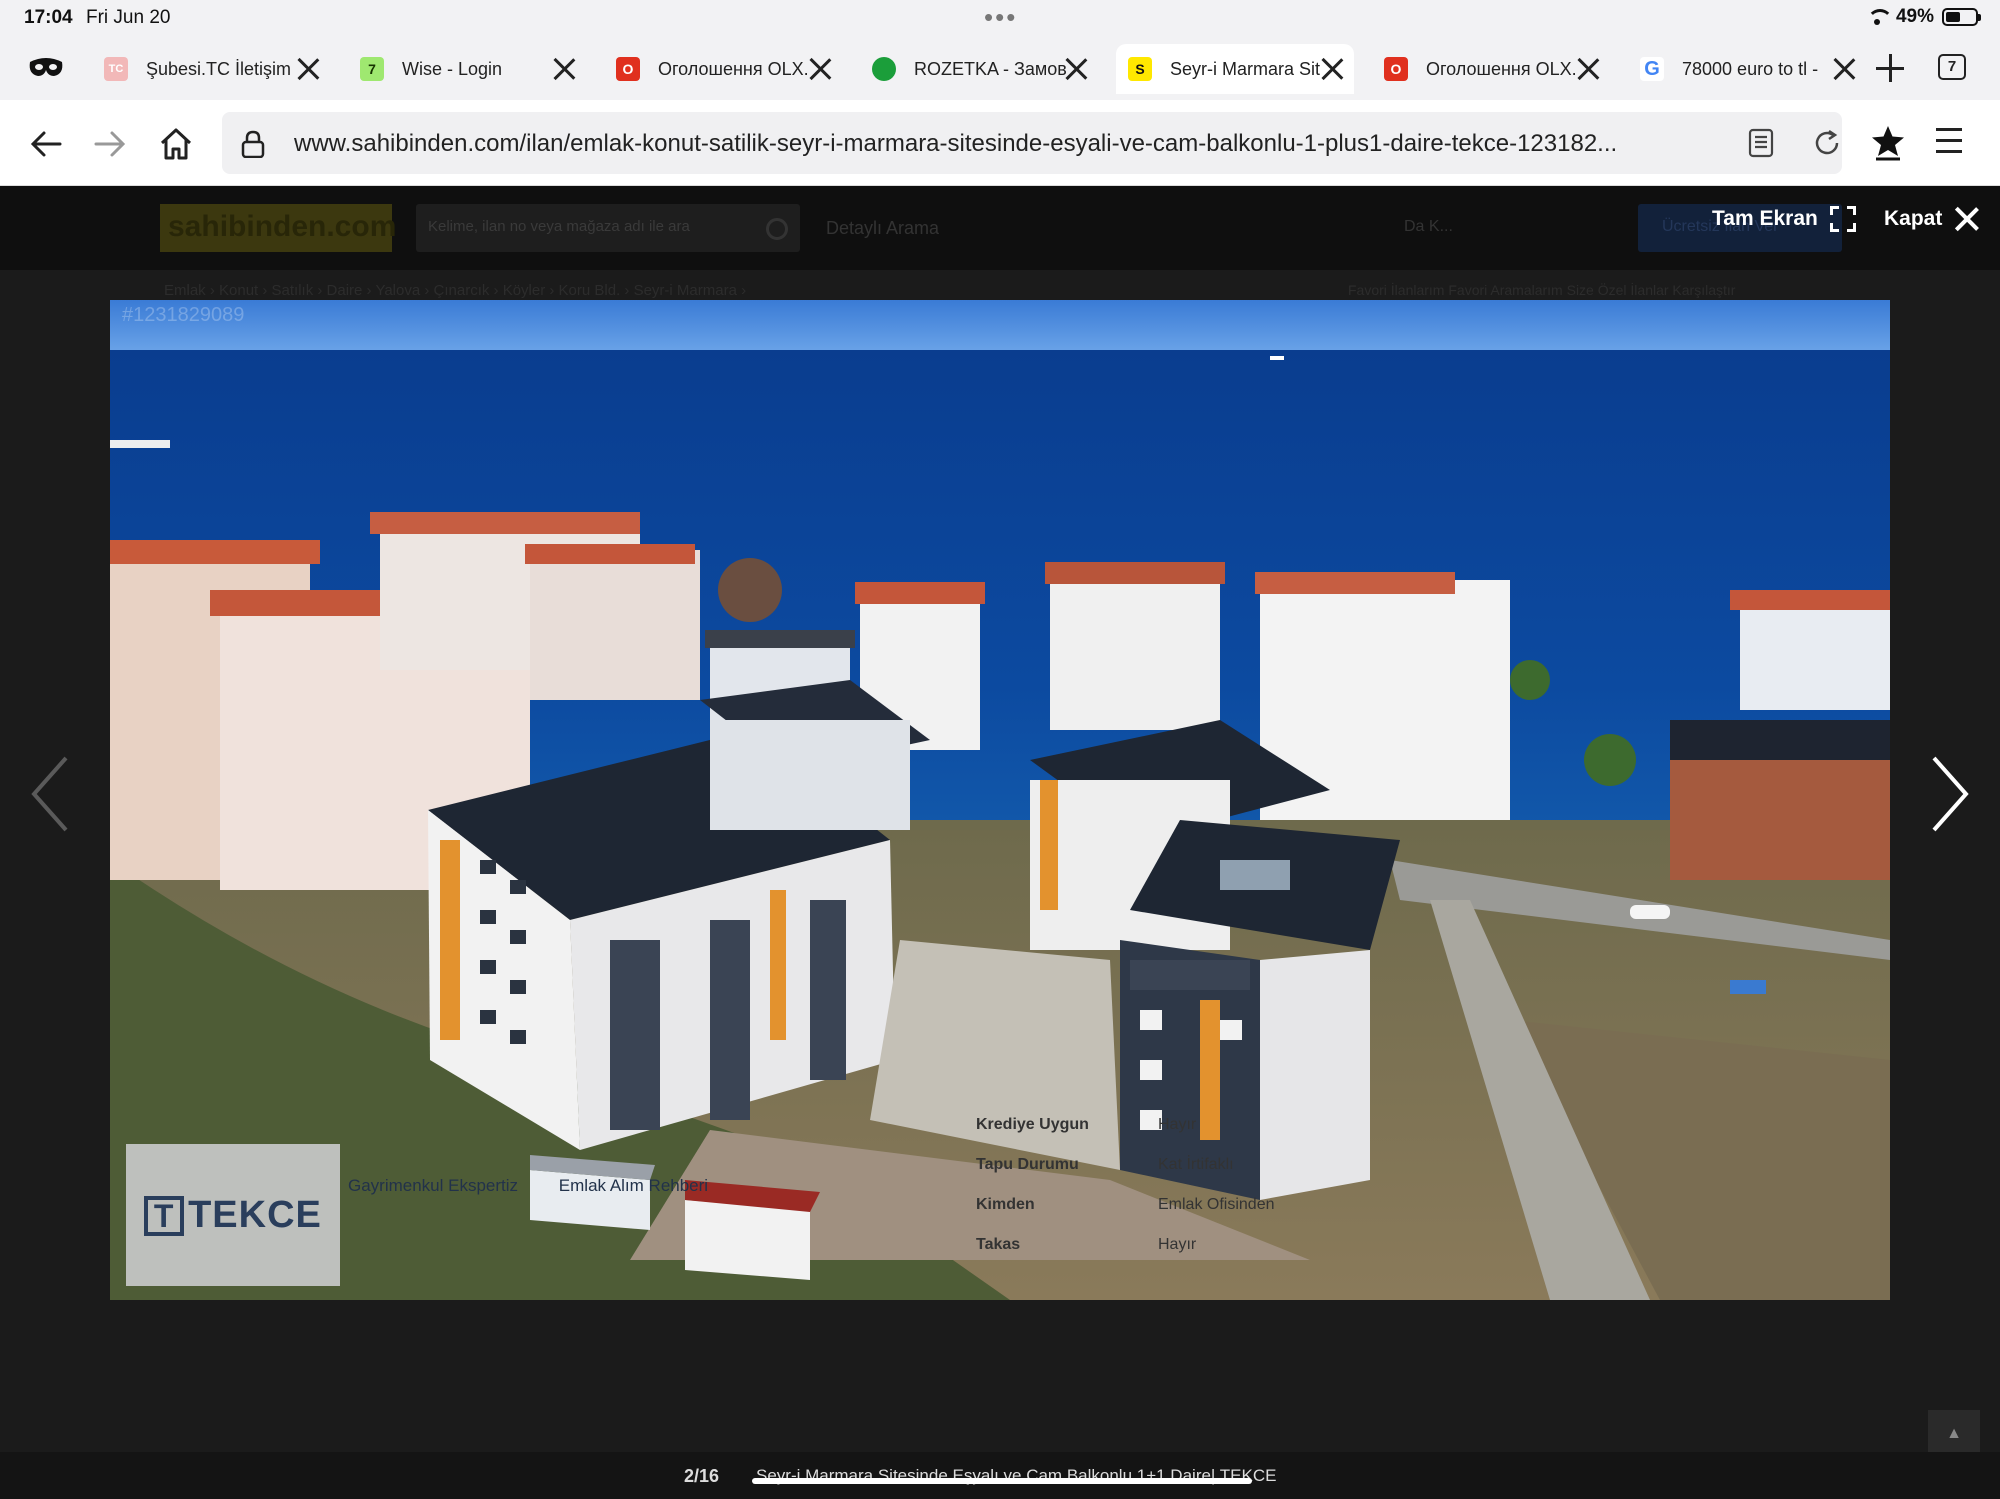  I want to click on tab-favicon-icon, so click(884, 69).